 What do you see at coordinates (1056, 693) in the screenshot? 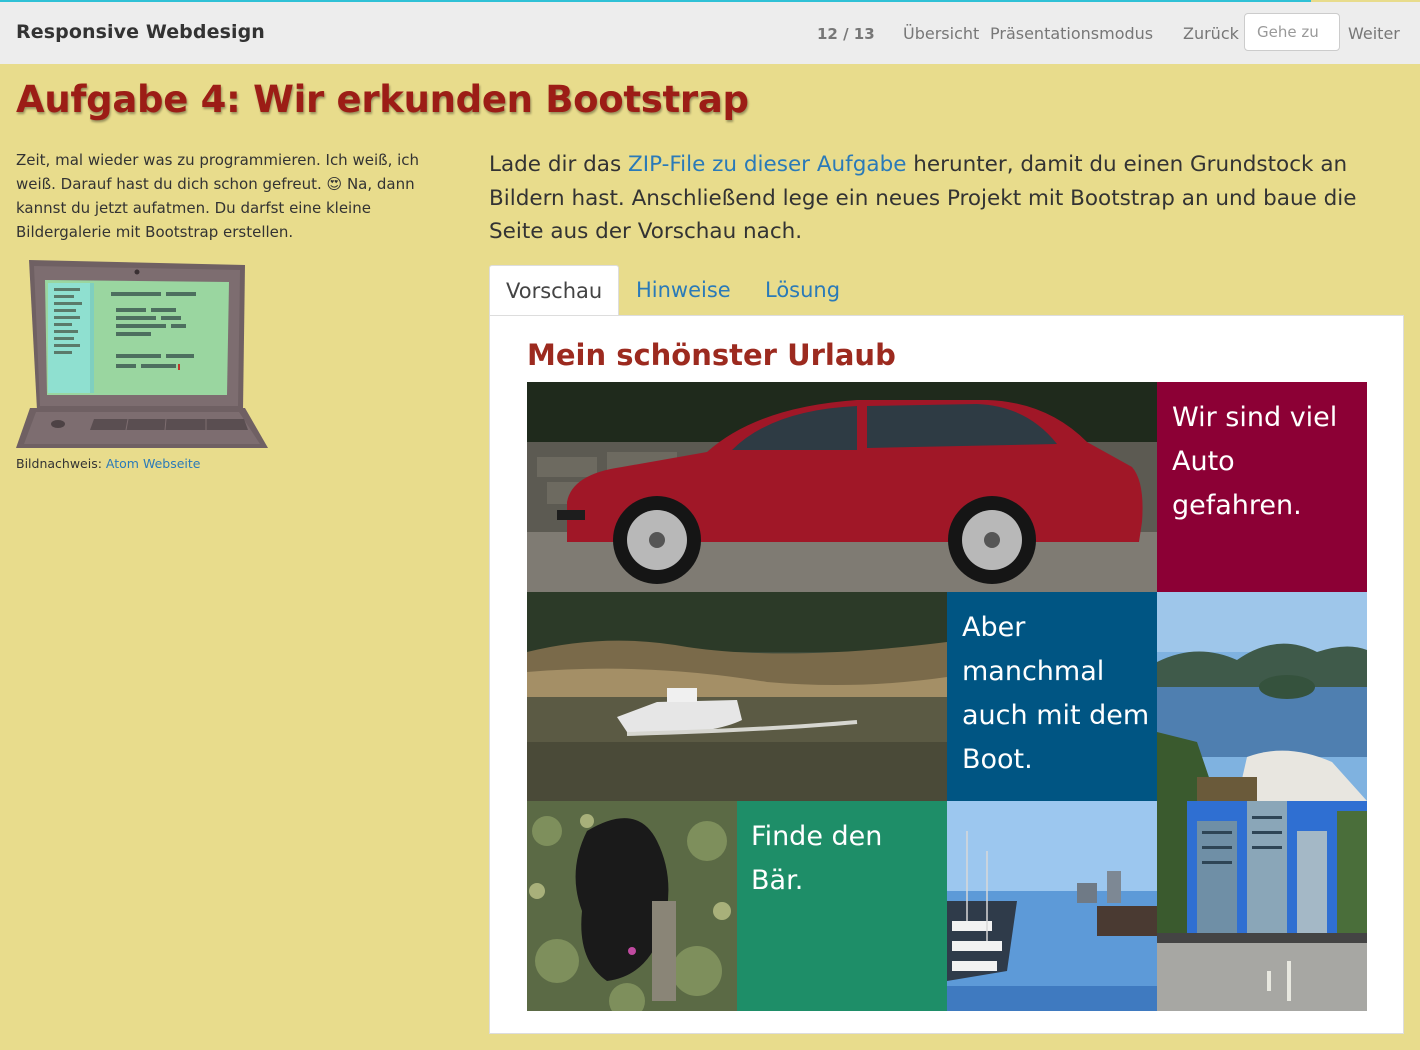
I see `boat-caption: Aber manchmal auch mit dem Boot.` at bounding box center [1056, 693].